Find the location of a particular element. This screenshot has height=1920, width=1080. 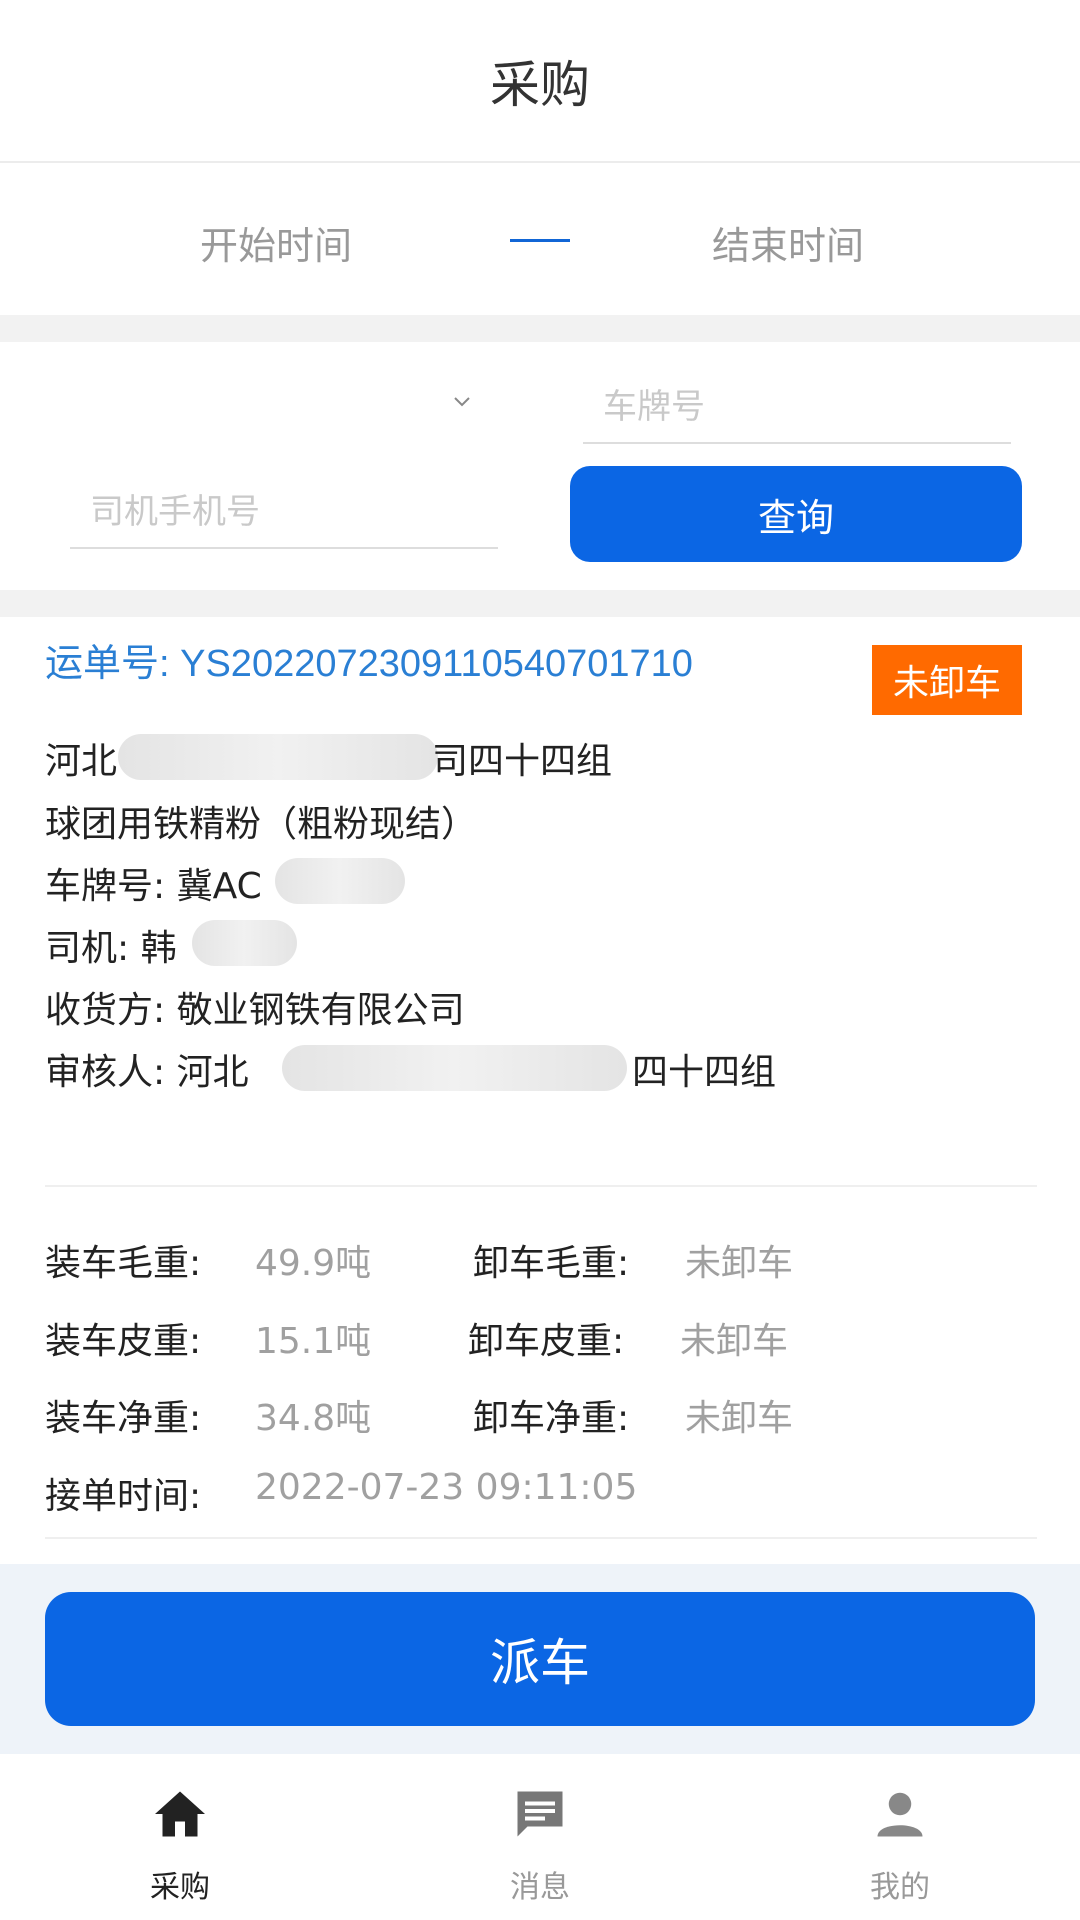

header-bar: 采购 is located at coordinates (540, 81).